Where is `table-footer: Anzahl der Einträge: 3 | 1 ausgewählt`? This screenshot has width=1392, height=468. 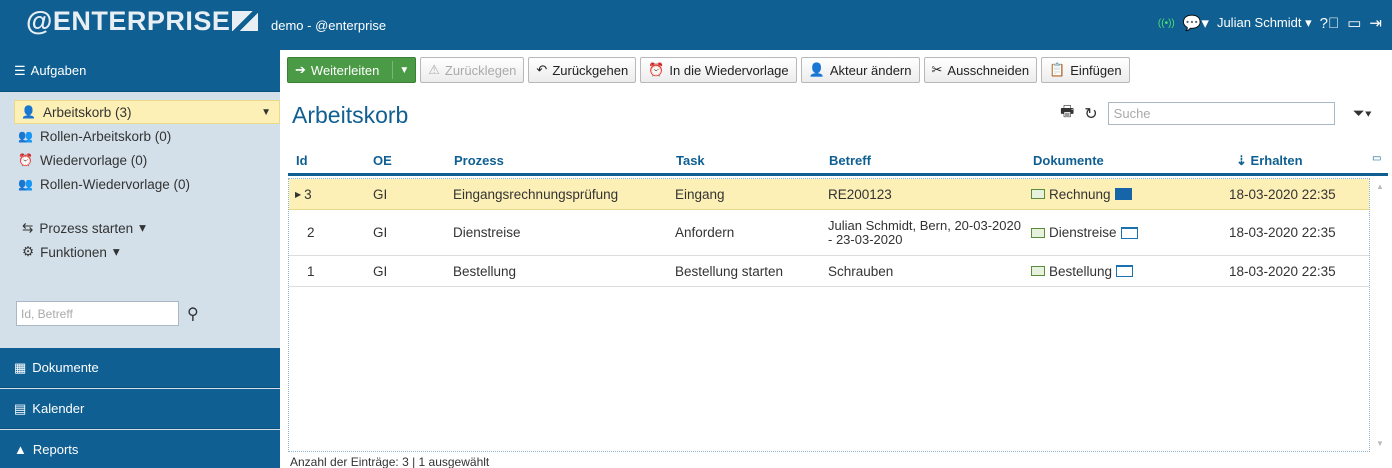 table-footer: Anzahl der Einträge: 3 | 1 ausgewählt is located at coordinates (390, 461).